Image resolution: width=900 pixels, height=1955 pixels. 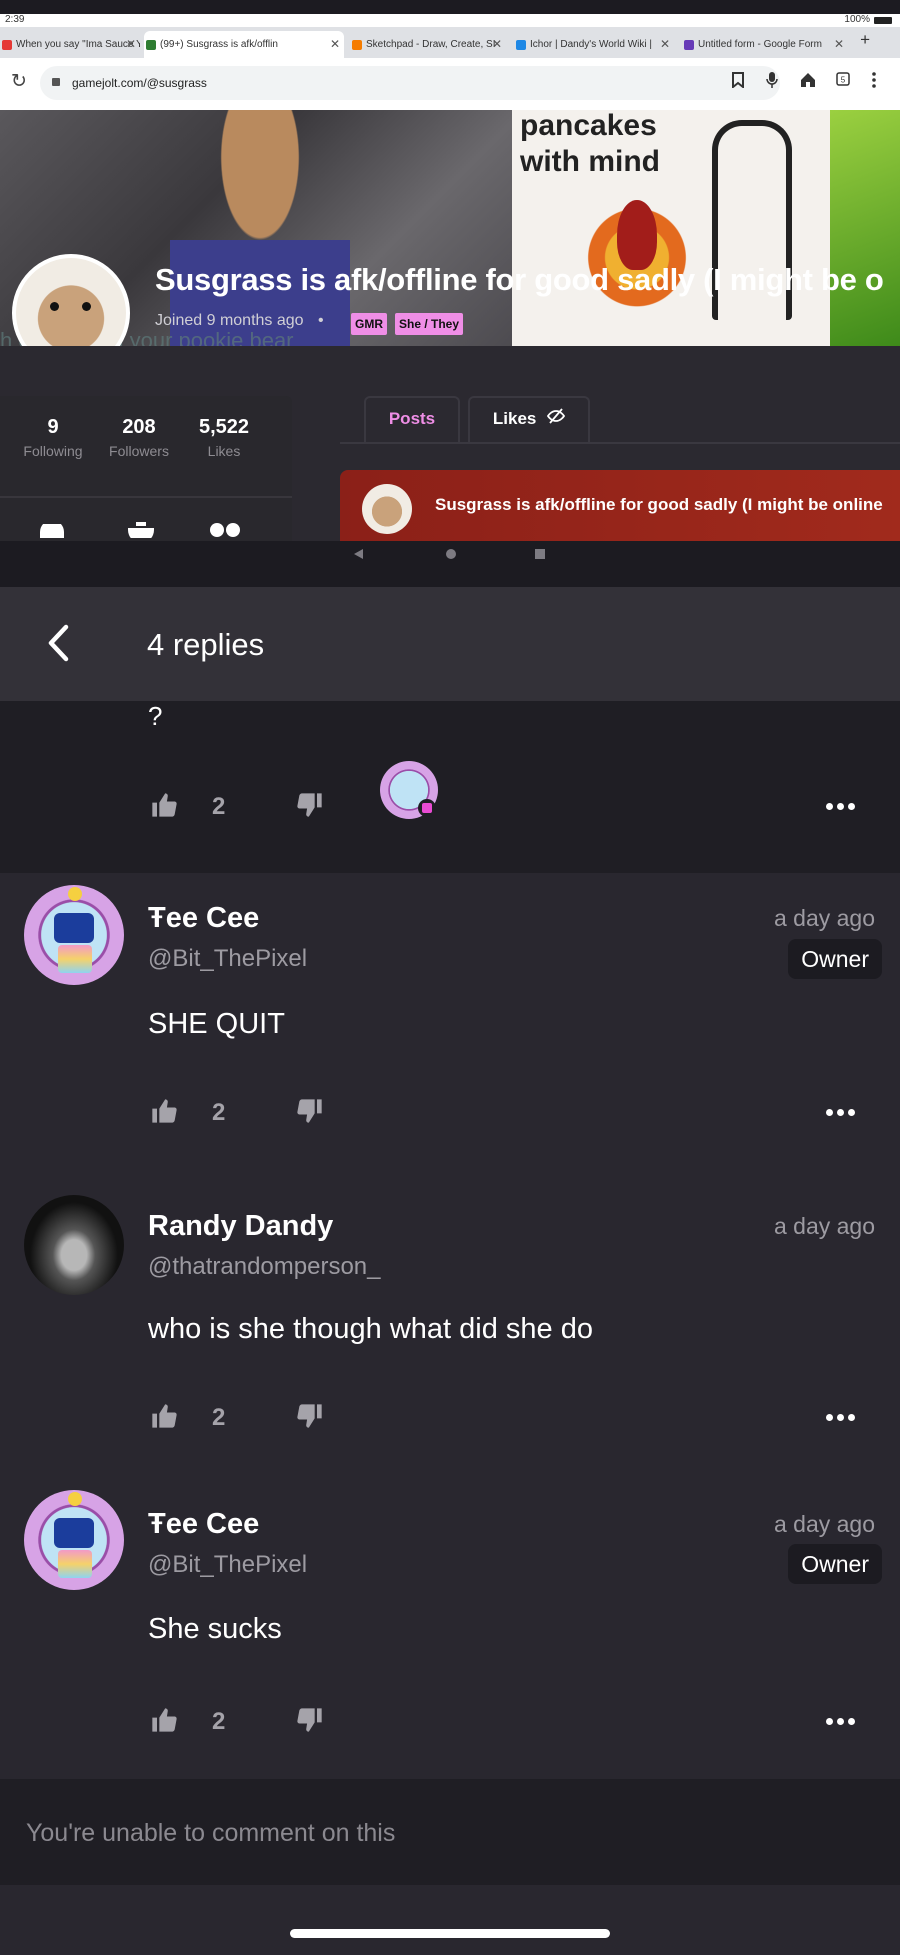 I want to click on microphone-icon, so click(x=772, y=82).